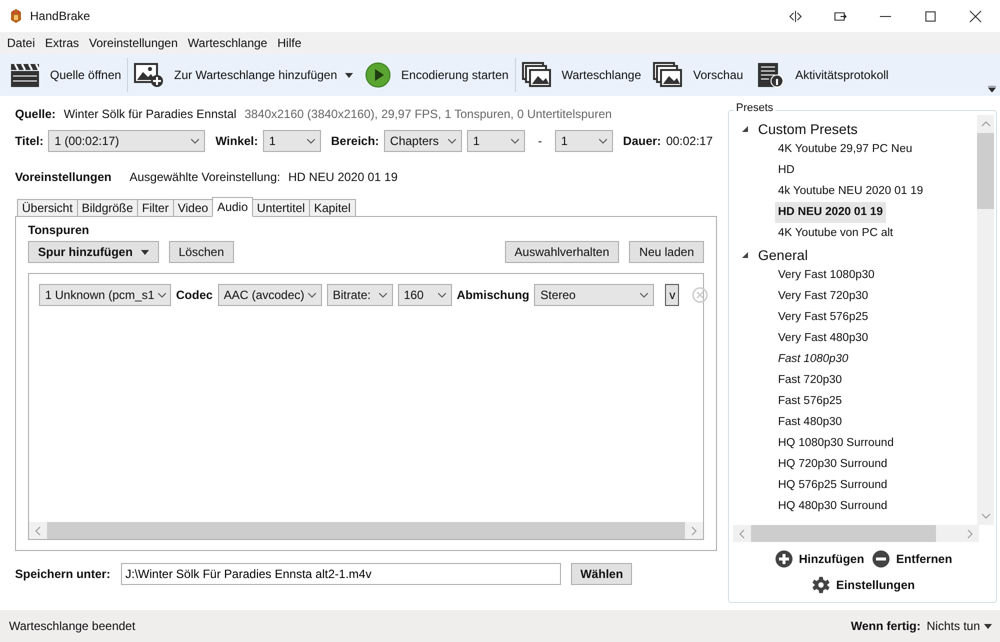 Image resolution: width=1000 pixels, height=642 pixels. Describe the element at coordinates (912, 559) in the screenshot. I see `remove-preset-button: Entfernen` at that location.